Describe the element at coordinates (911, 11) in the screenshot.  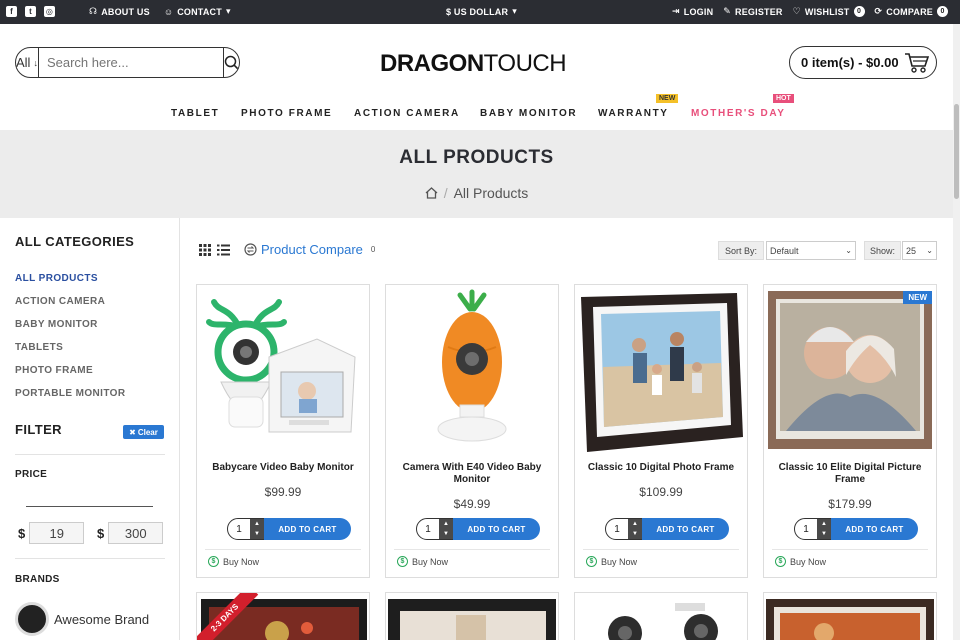
I see `compare-link: ⟳ COMPARE 0` at that location.